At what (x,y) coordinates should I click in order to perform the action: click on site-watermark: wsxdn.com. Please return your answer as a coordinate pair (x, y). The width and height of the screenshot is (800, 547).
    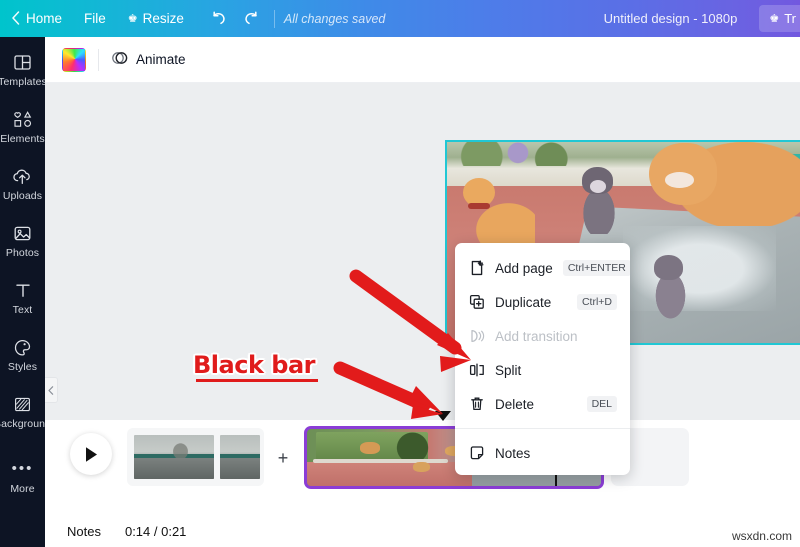
    Looking at the image, I should click on (761, 536).